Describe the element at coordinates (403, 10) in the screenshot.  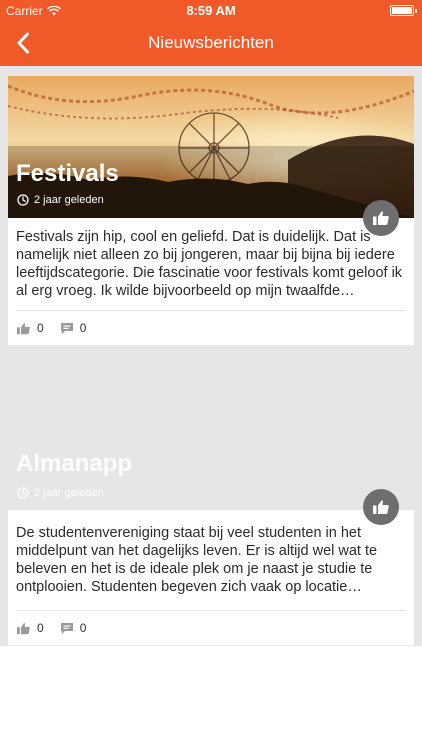
I see `battery-icon` at that location.